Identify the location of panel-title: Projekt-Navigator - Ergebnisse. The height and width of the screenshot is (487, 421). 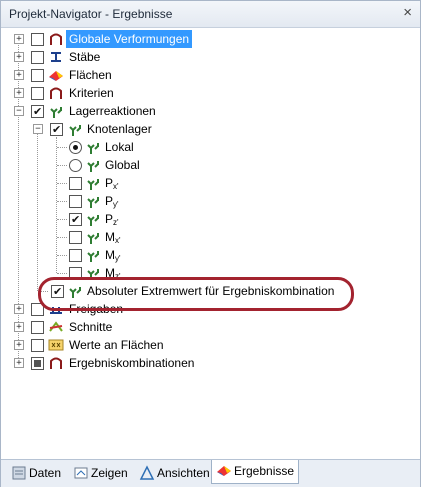
(91, 14).